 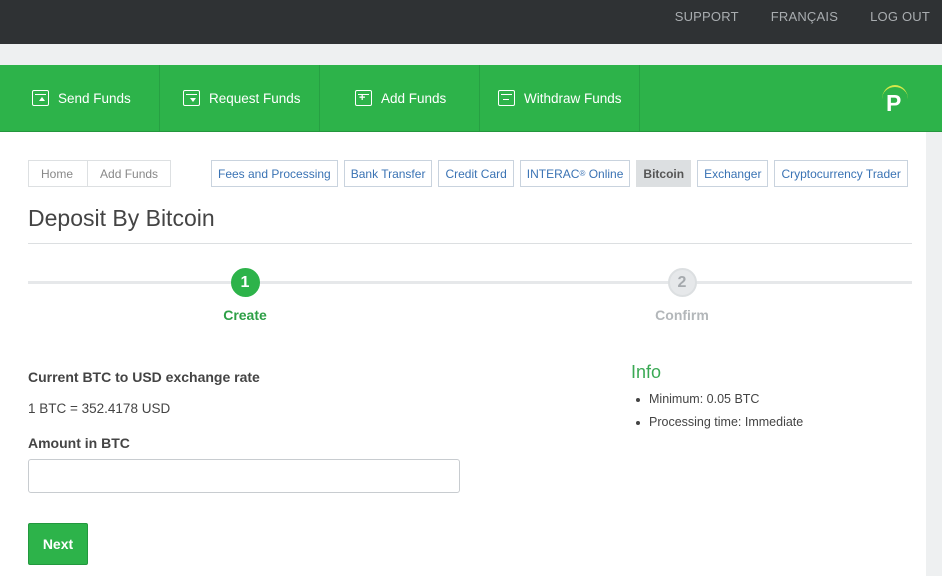 I want to click on add-funds-icon, so click(x=363, y=98).